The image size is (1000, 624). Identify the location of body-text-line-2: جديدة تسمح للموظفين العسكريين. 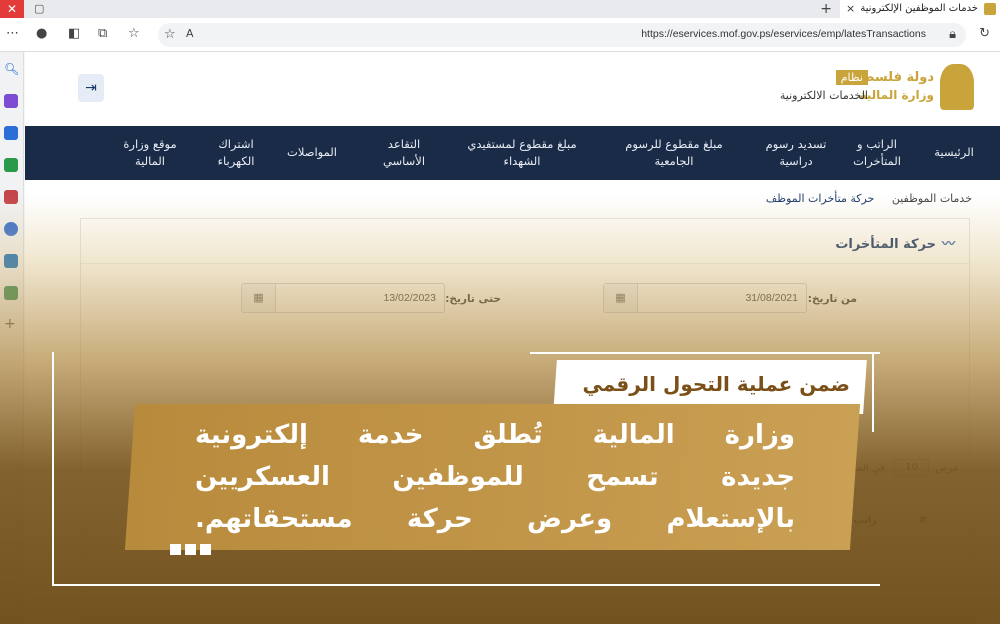
(495, 477).